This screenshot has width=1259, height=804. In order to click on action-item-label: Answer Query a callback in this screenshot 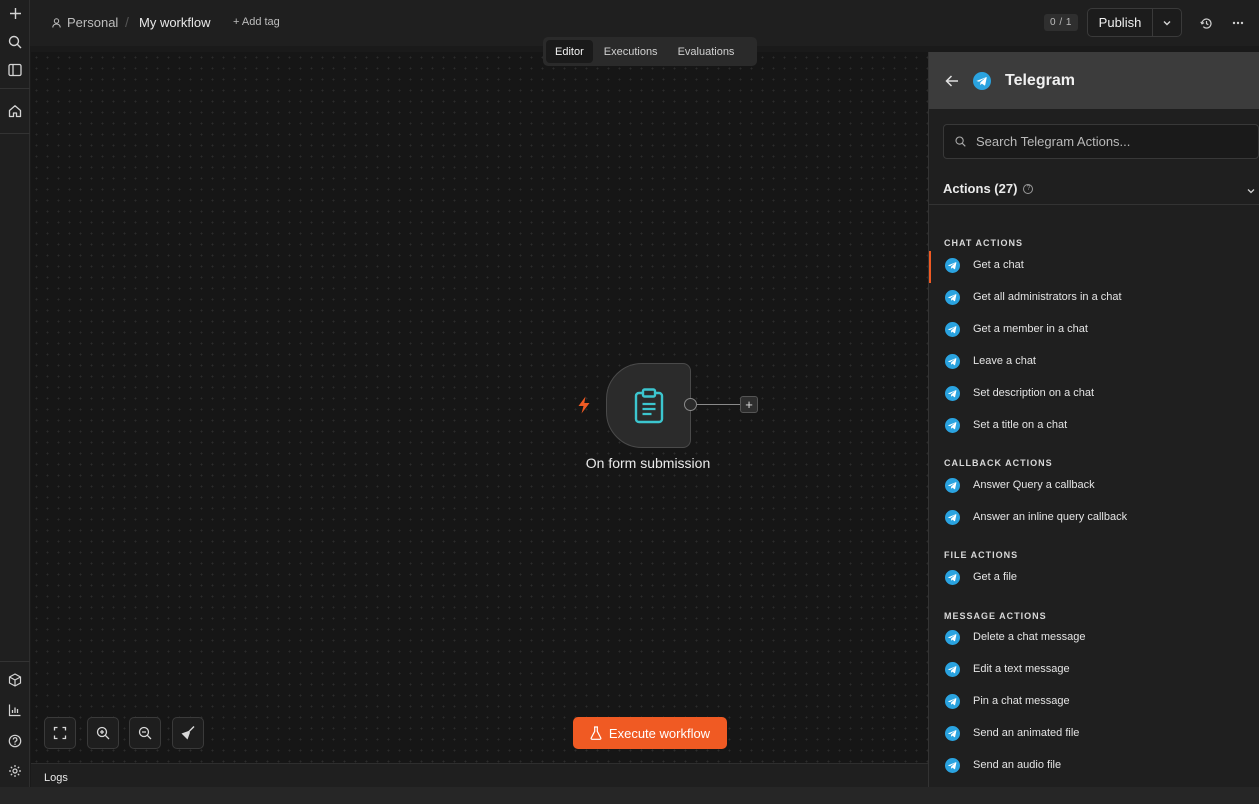, I will do `click(1034, 485)`.